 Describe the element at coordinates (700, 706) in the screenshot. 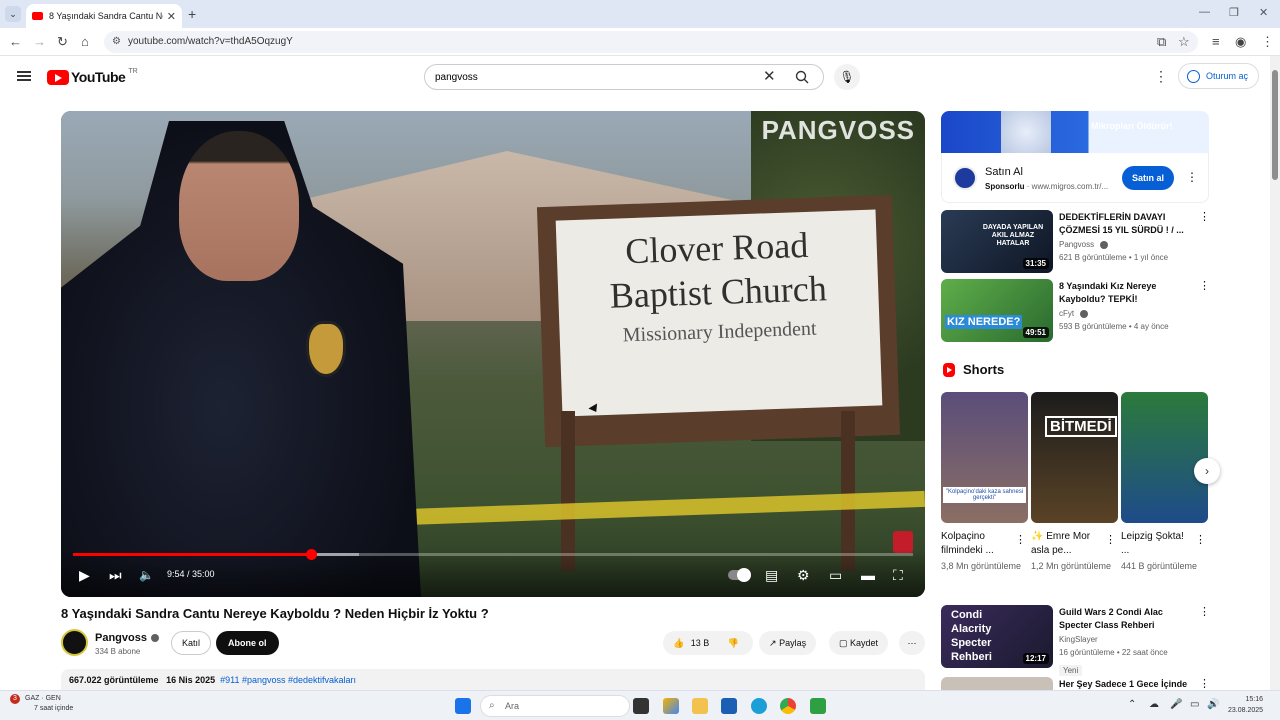

I see `file-explorer-icon` at that location.